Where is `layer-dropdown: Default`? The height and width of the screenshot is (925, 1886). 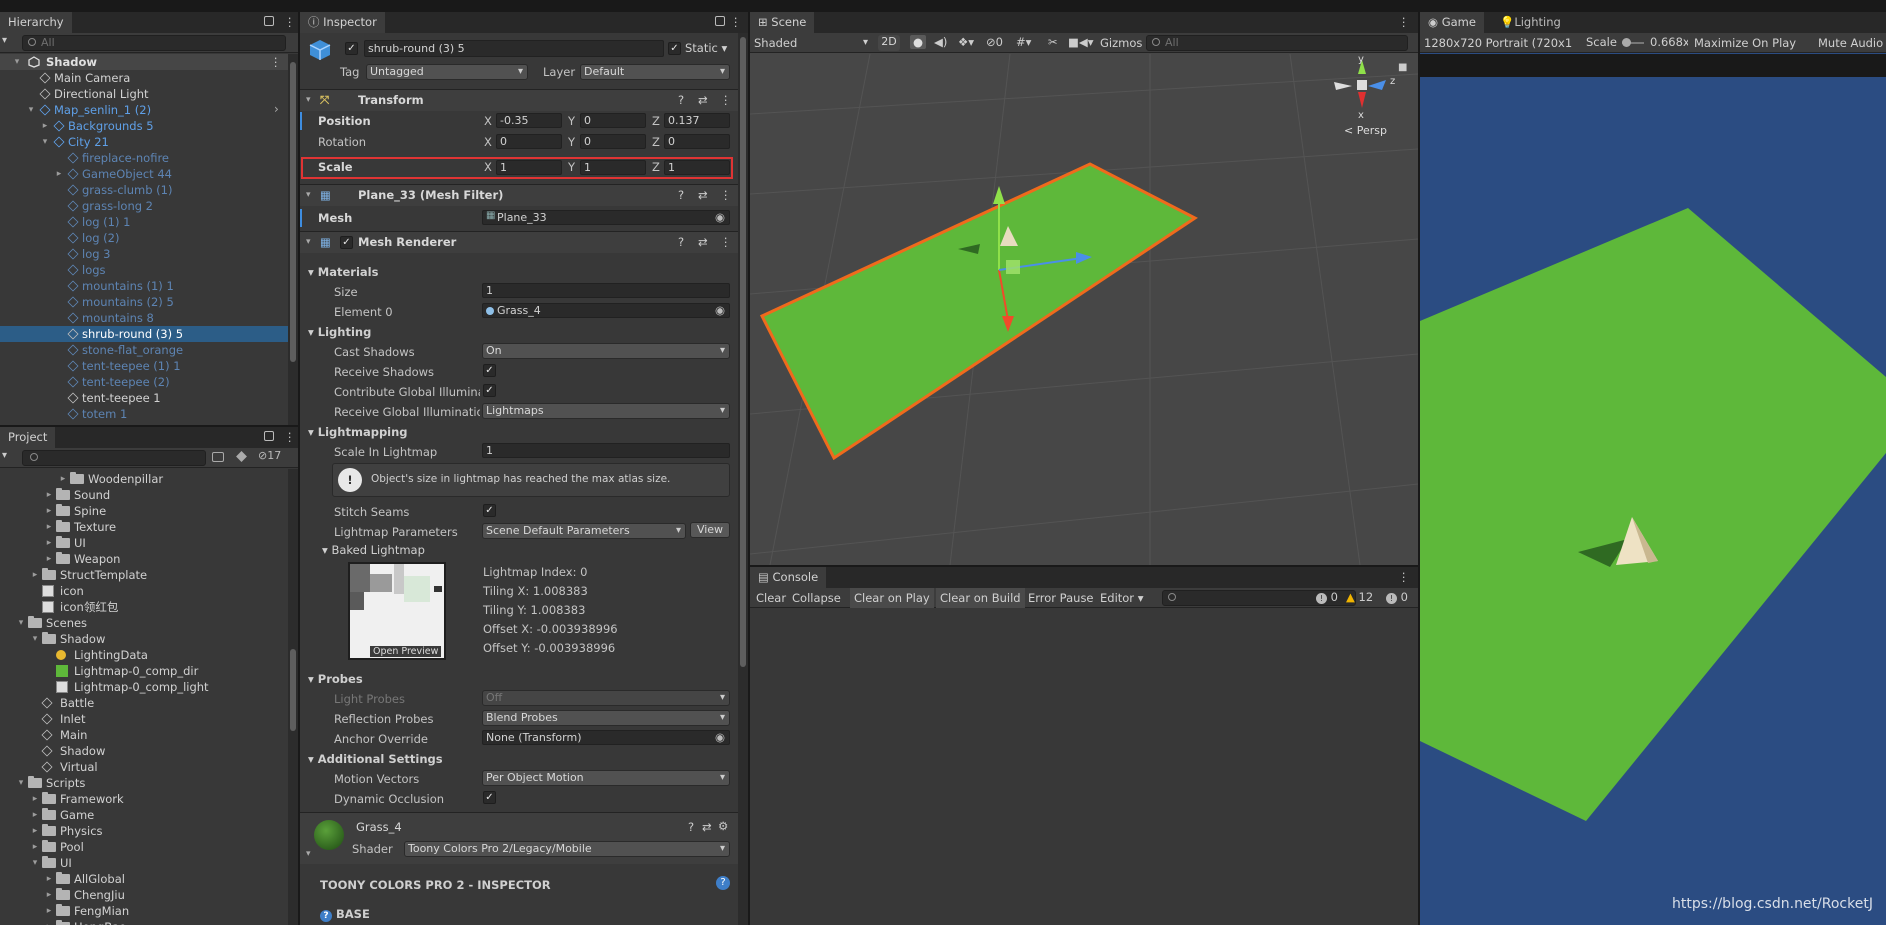 layer-dropdown: Default is located at coordinates (655, 72).